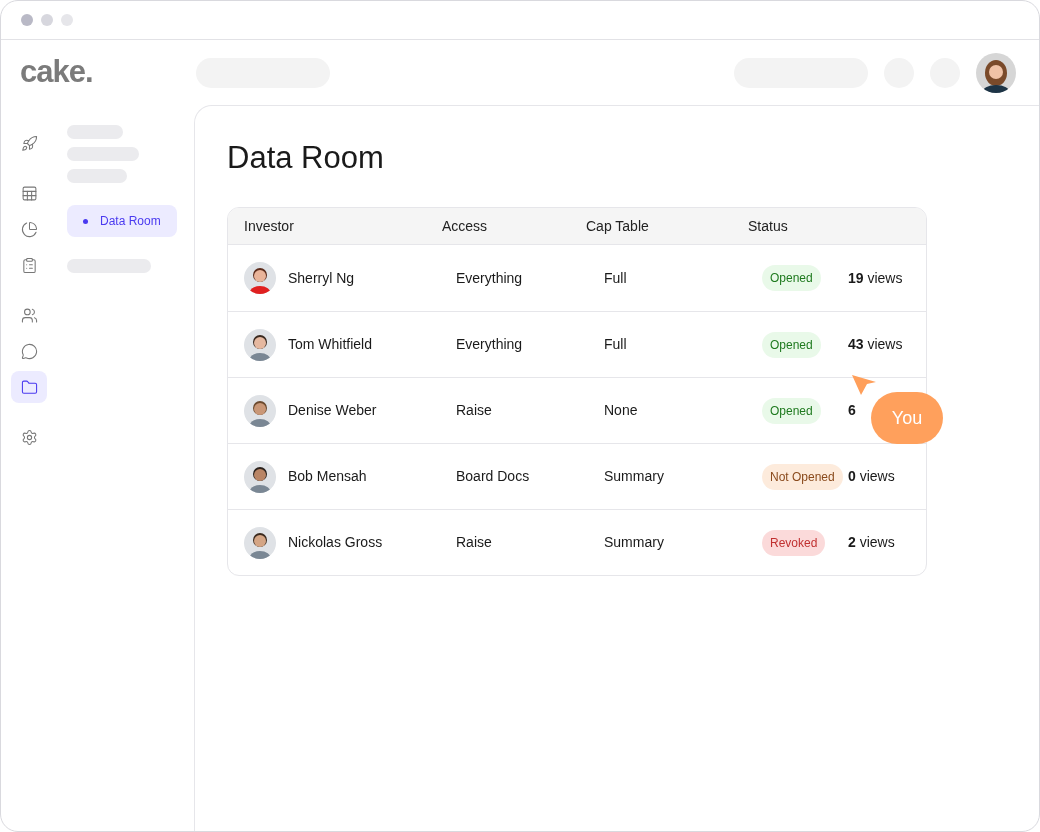 The image size is (1040, 832). What do you see at coordinates (306, 157) in the screenshot?
I see `page-title: Data Room` at bounding box center [306, 157].